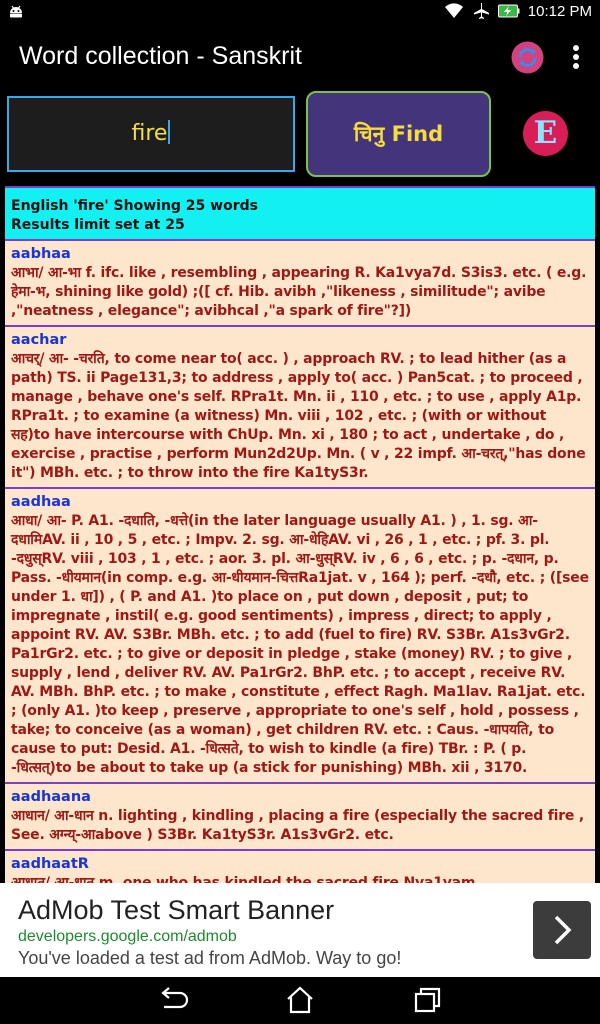 The height and width of the screenshot is (1024, 600). I want to click on entry-word: aadhaana, so click(51, 797).